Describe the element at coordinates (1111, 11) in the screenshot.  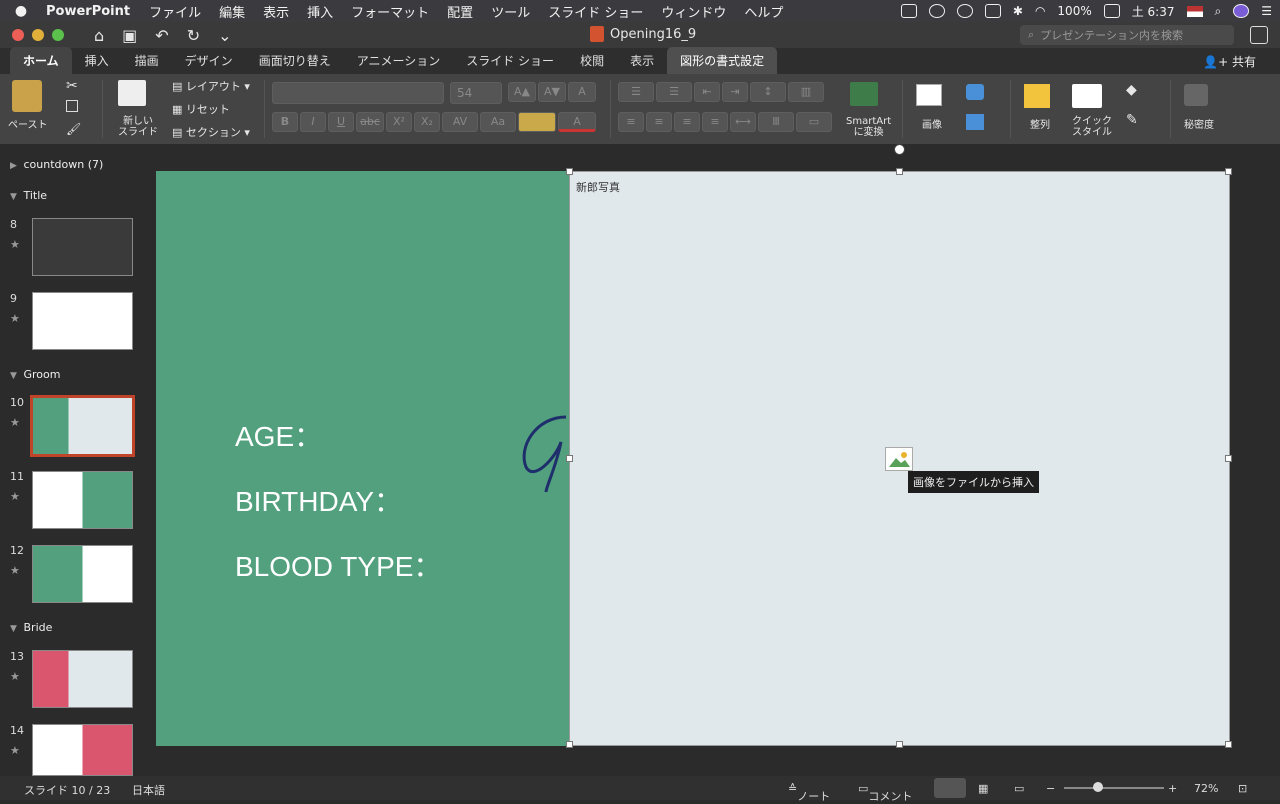
I see `battery-icon` at that location.